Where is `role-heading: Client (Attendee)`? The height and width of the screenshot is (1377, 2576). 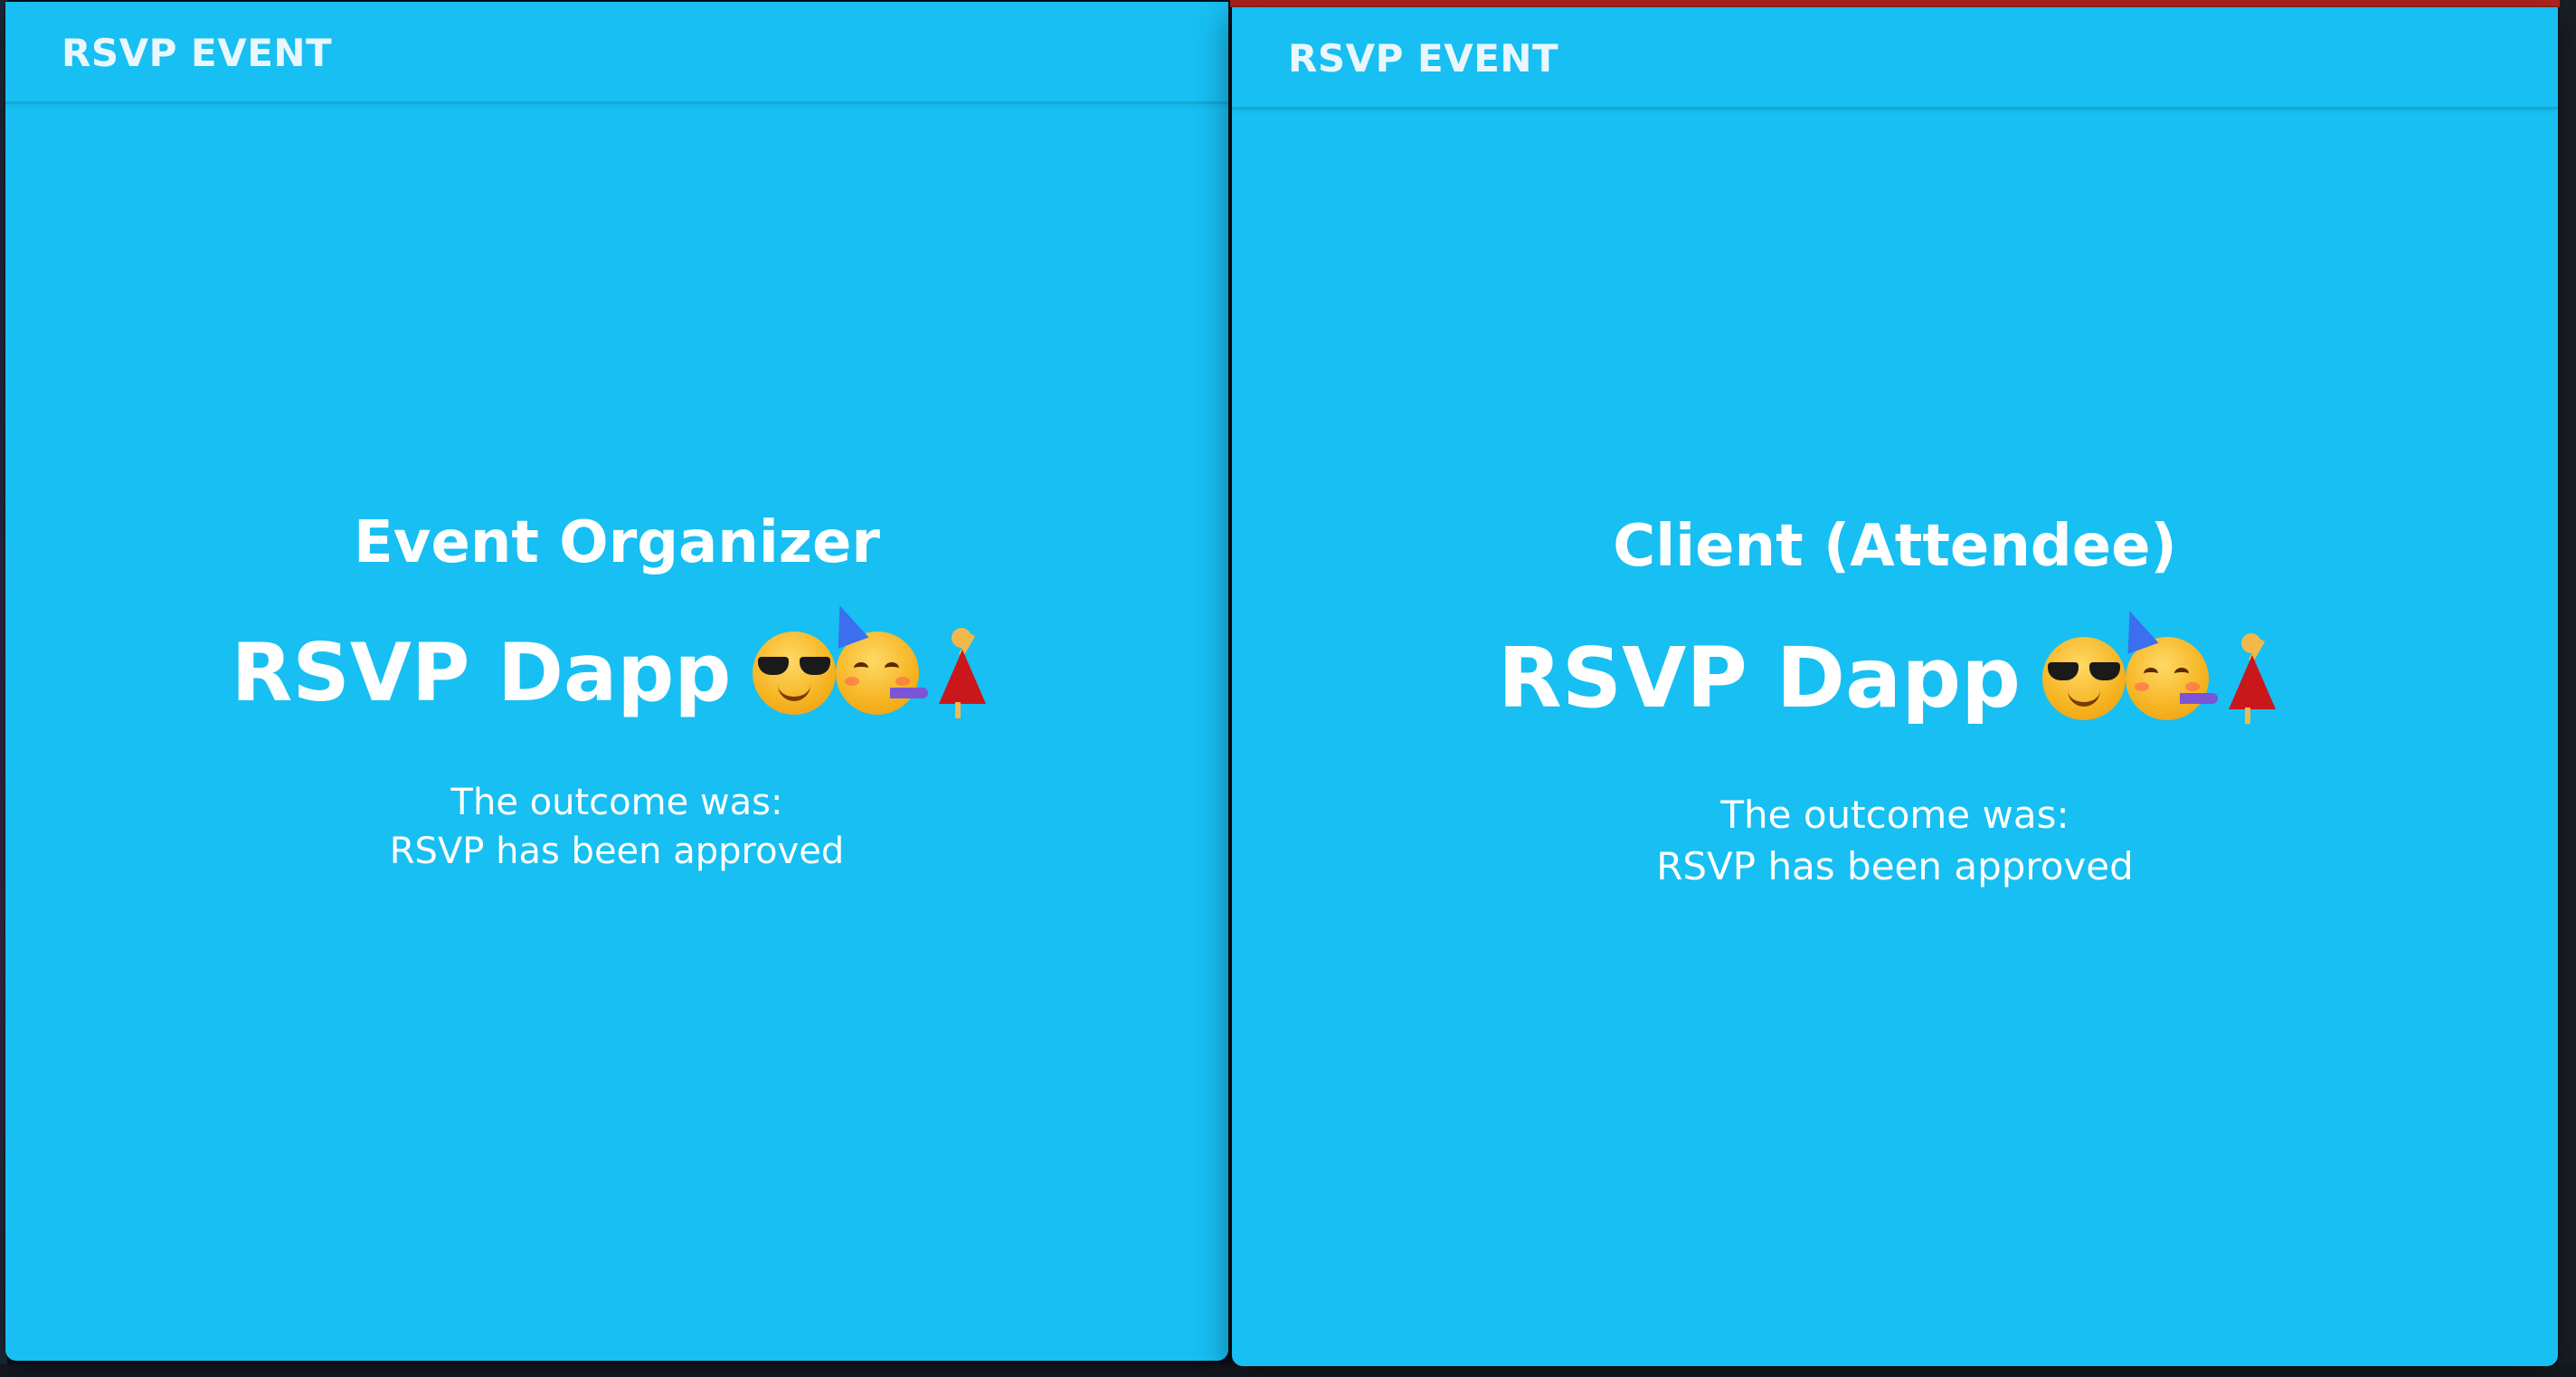
role-heading: Client (Attendee) is located at coordinates (1895, 546).